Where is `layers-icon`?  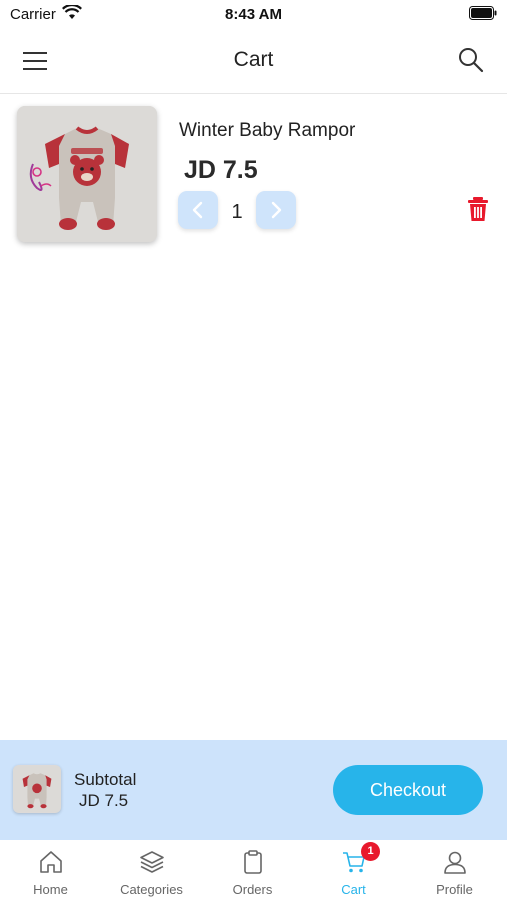
layers-icon is located at coordinates (151, 862).